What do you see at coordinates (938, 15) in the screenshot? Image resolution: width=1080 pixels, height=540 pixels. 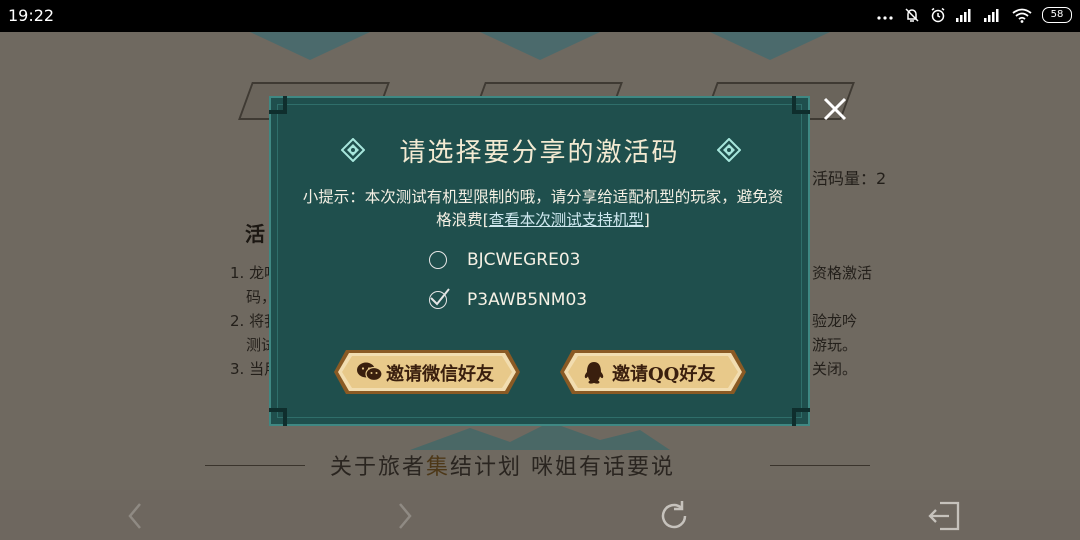 I see `alarm-icon` at bounding box center [938, 15].